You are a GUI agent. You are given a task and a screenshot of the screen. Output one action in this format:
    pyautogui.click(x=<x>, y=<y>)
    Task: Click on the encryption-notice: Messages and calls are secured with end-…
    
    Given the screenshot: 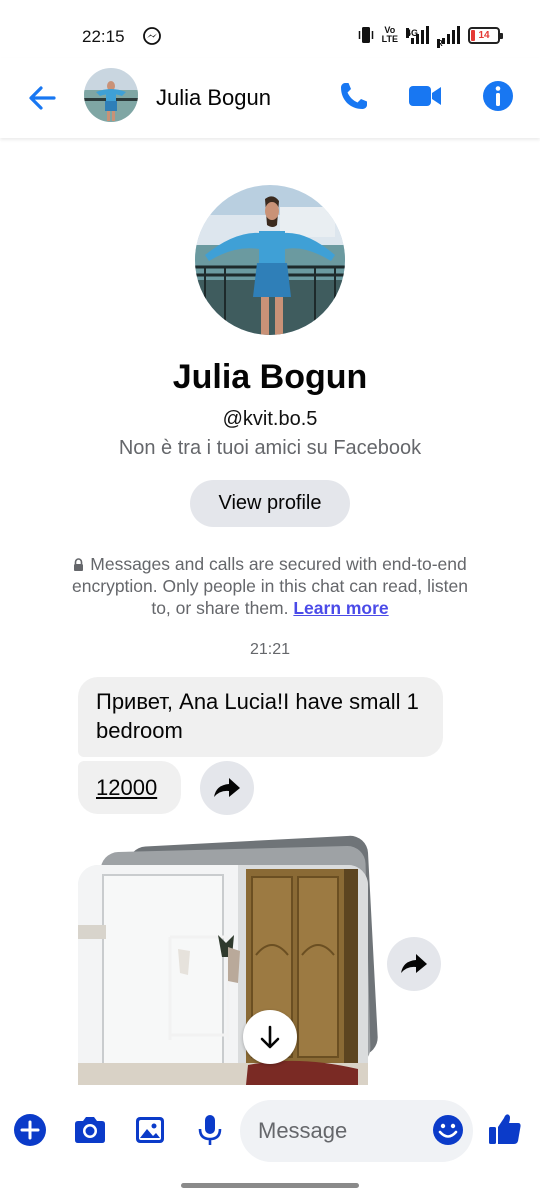 What is the action you would take?
    pyautogui.click(x=270, y=586)
    